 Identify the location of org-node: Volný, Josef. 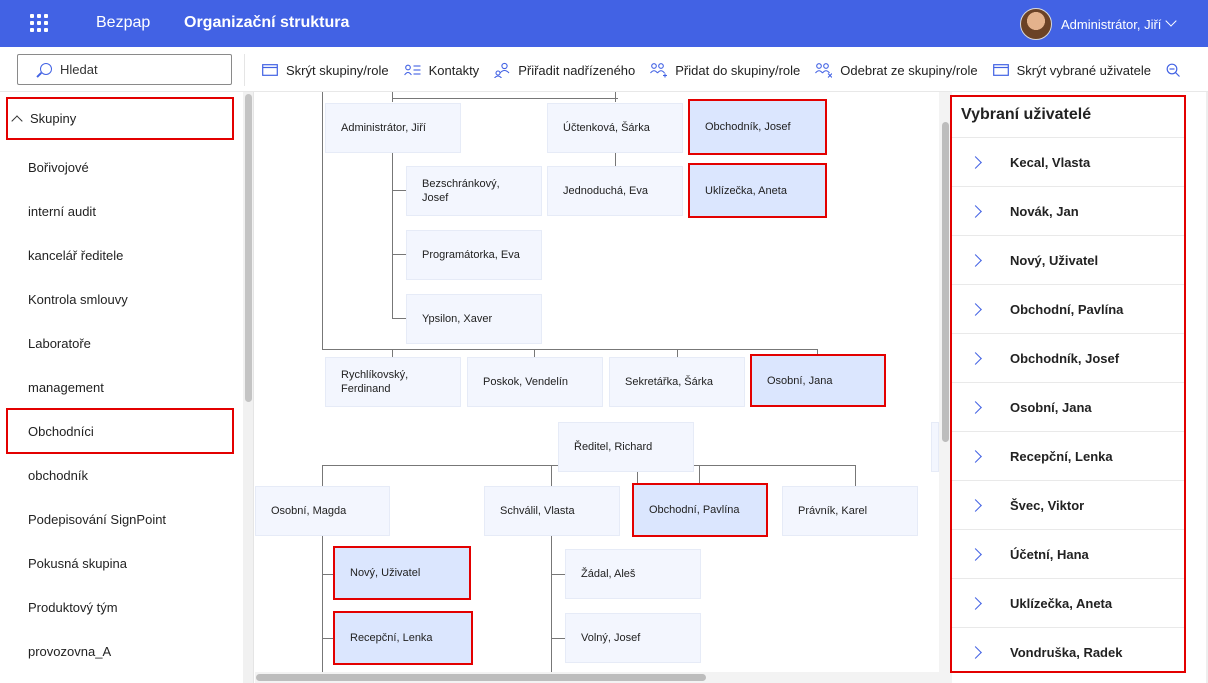
(633, 638).